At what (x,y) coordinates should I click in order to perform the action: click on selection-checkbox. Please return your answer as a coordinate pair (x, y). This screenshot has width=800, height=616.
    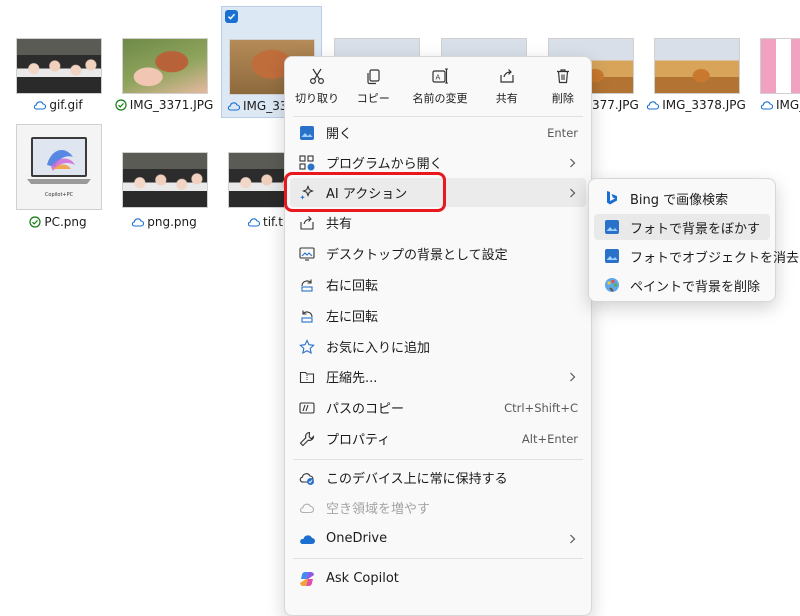
    Looking at the image, I should click on (231, 16).